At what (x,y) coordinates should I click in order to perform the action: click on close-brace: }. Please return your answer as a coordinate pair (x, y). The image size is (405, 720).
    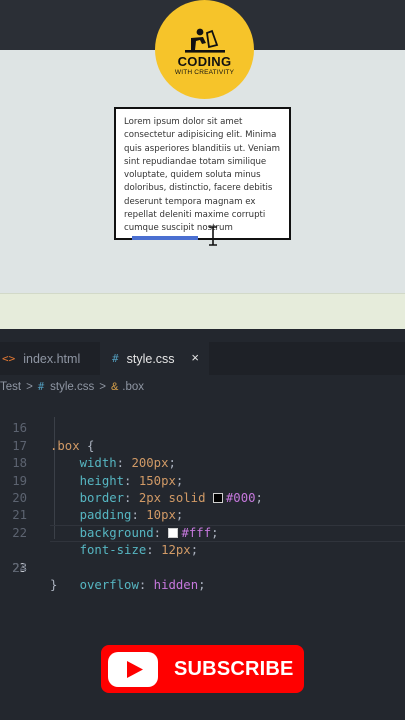
    Looking at the image, I should click on (54, 584).